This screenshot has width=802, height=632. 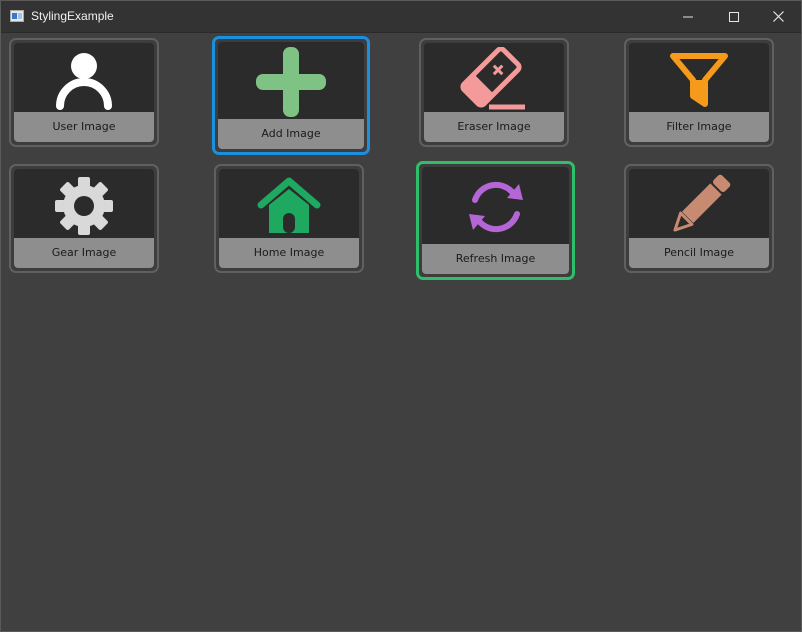 I want to click on tile-home: Home Image, so click(x=289, y=218).